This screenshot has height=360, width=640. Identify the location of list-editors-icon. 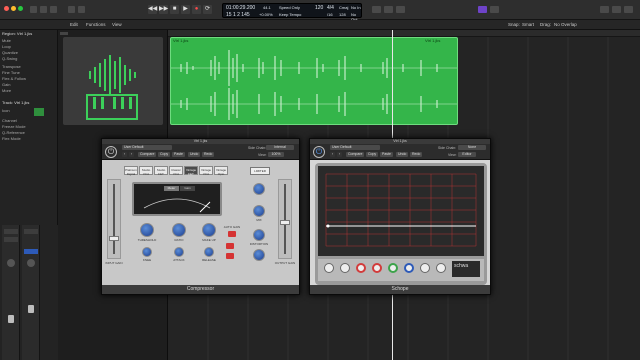
(604, 9).